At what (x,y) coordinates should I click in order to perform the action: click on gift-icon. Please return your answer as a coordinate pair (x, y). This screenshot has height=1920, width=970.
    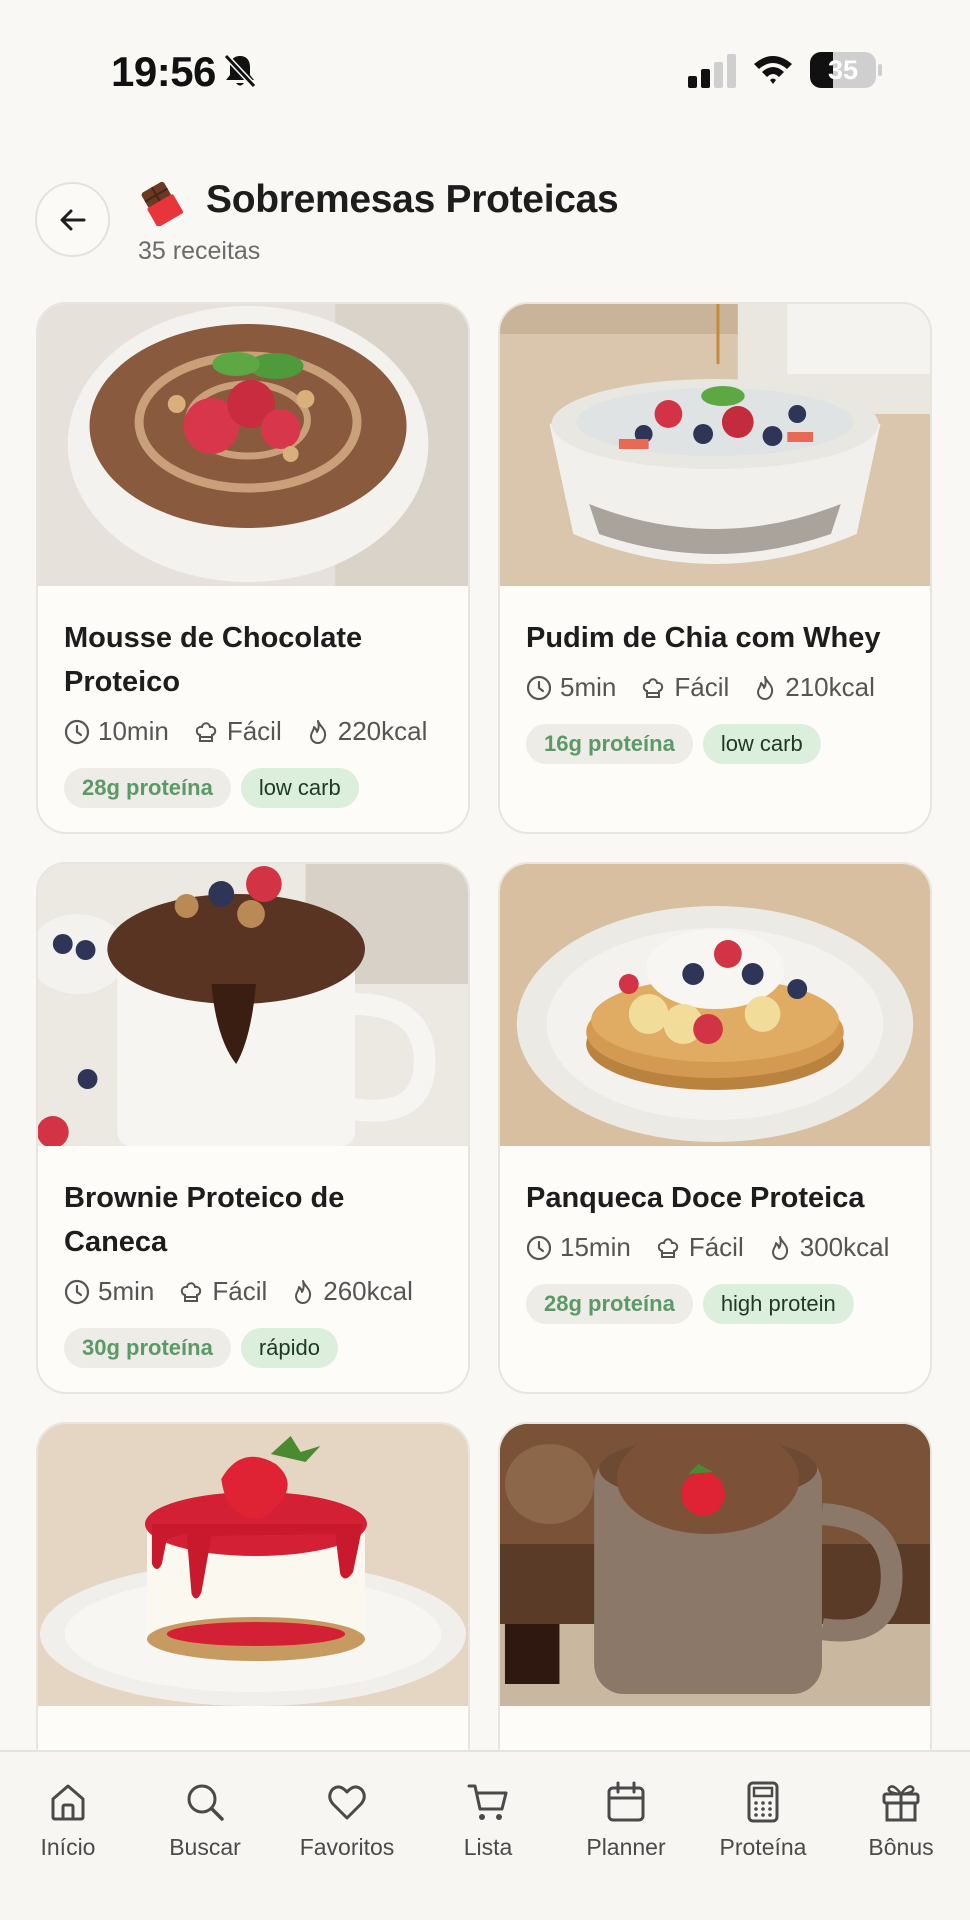
    Looking at the image, I should click on (901, 1803).